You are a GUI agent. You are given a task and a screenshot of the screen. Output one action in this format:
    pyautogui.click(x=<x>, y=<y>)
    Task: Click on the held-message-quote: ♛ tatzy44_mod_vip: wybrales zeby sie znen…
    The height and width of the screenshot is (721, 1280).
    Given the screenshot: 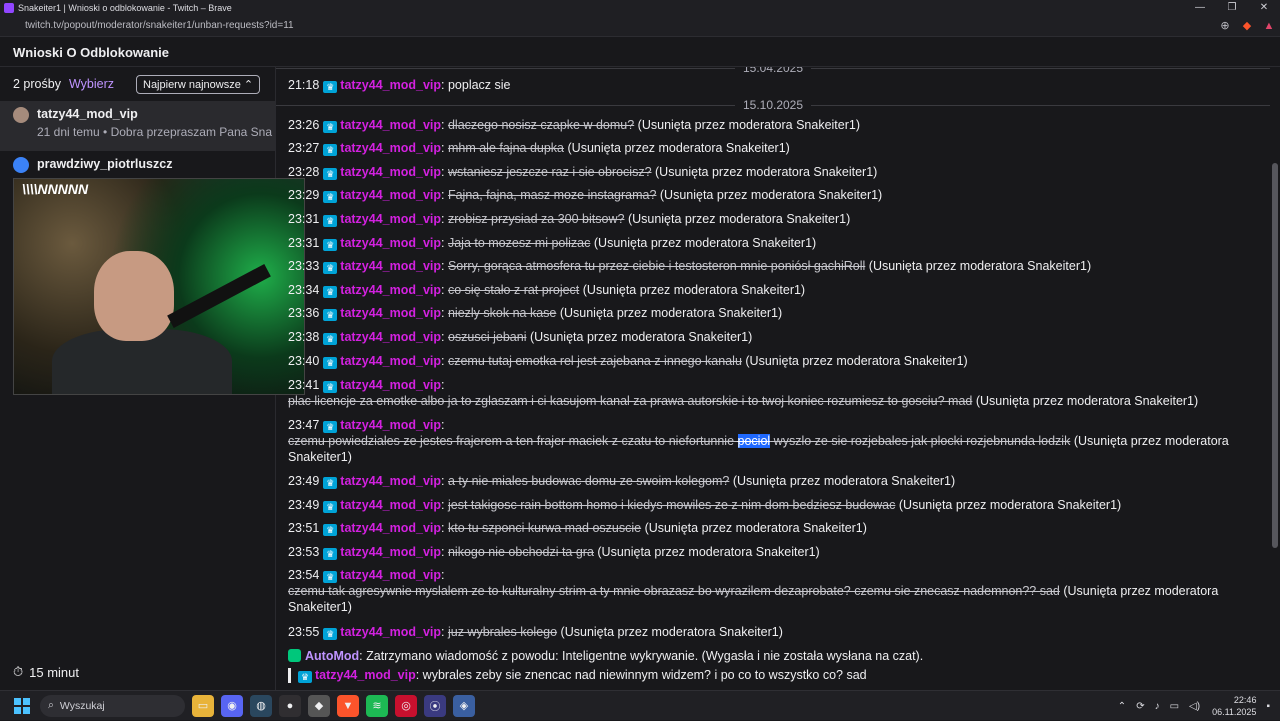 What is the action you would take?
    pyautogui.click(x=768, y=675)
    